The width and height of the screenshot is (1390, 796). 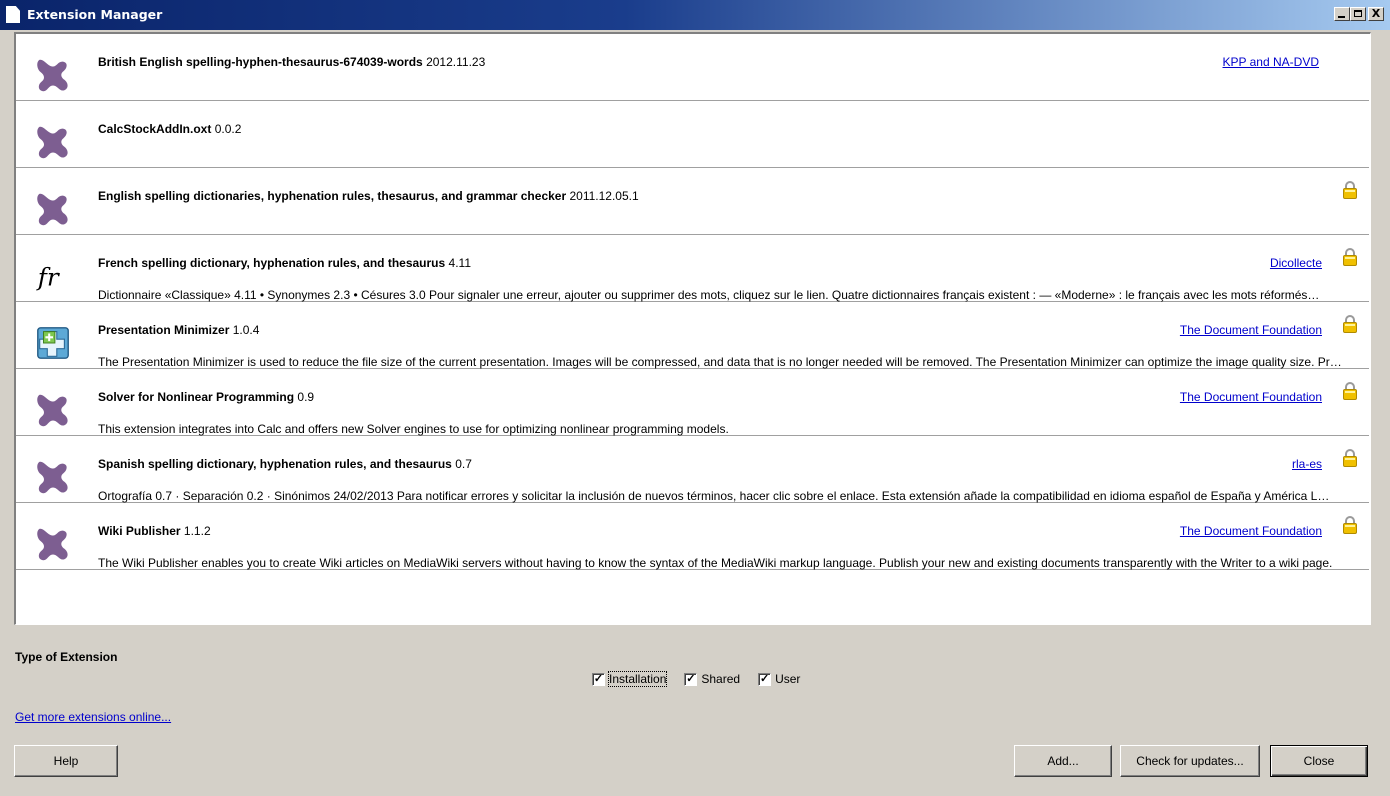 I want to click on extension-name: CalcStockAddIn.oxt, so click(x=155, y=129).